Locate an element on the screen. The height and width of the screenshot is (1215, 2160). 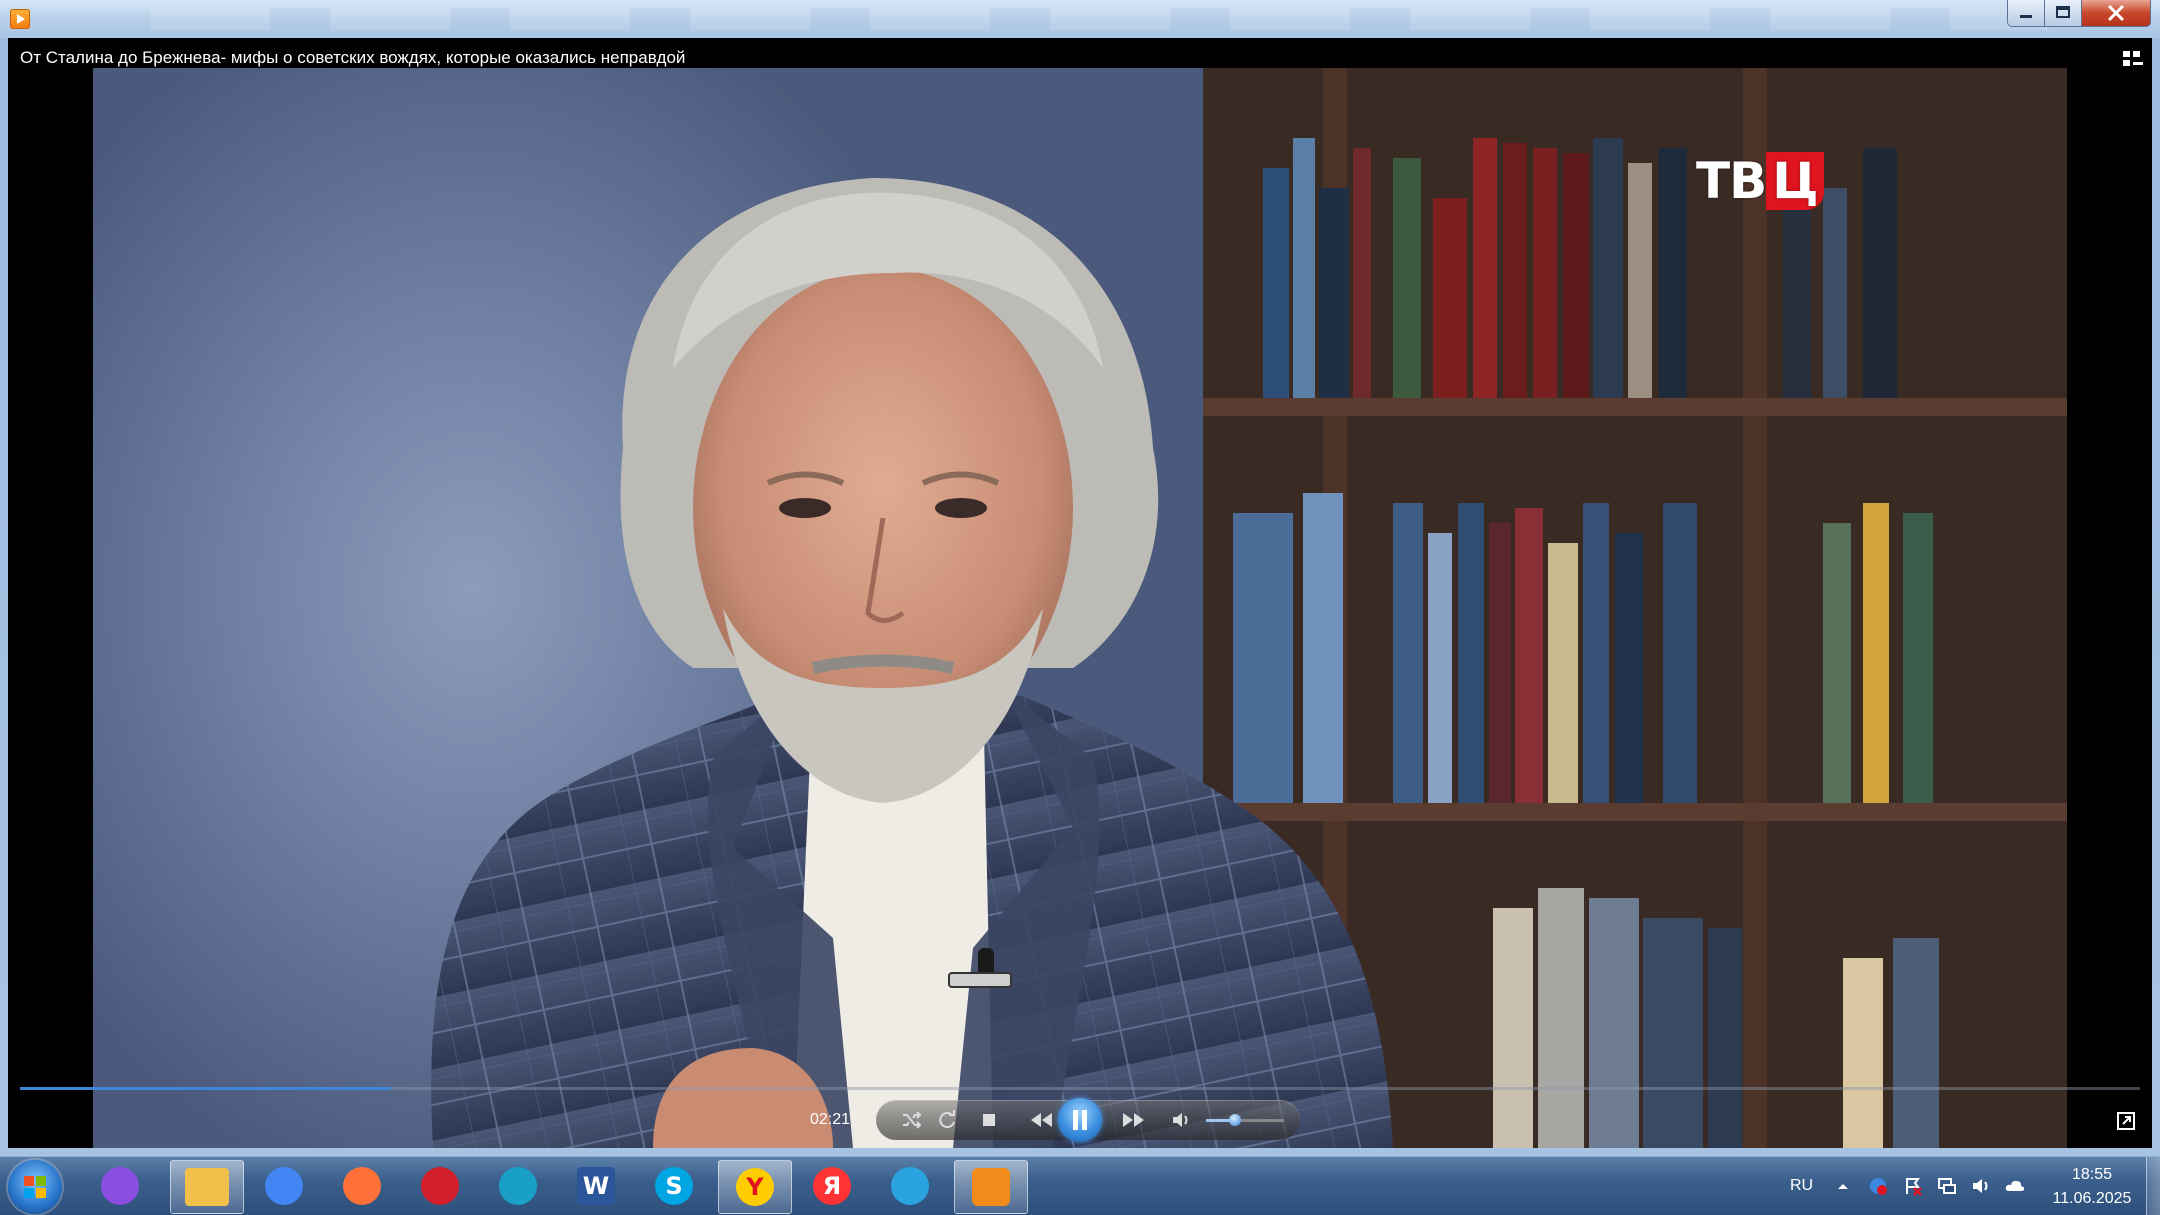
word-icon: W is located at coordinates (596, 1186).